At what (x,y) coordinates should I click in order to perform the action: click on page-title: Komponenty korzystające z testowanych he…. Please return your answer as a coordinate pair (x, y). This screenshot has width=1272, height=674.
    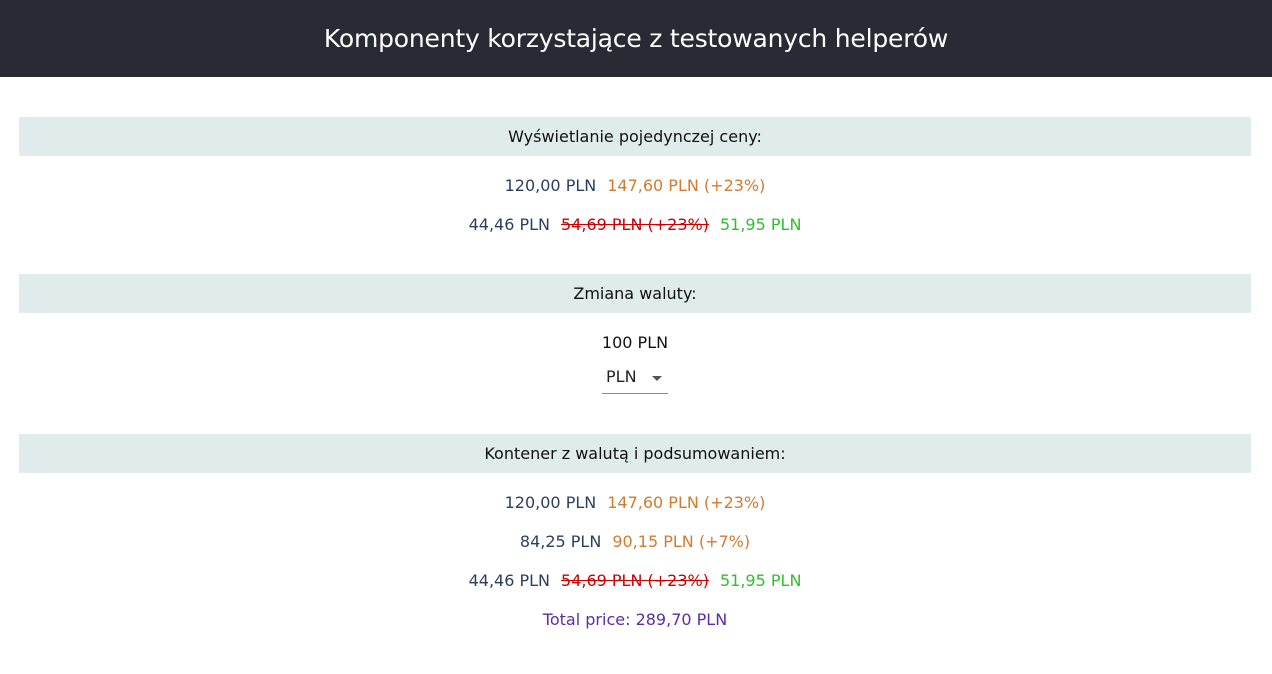
    Looking at the image, I should click on (636, 38).